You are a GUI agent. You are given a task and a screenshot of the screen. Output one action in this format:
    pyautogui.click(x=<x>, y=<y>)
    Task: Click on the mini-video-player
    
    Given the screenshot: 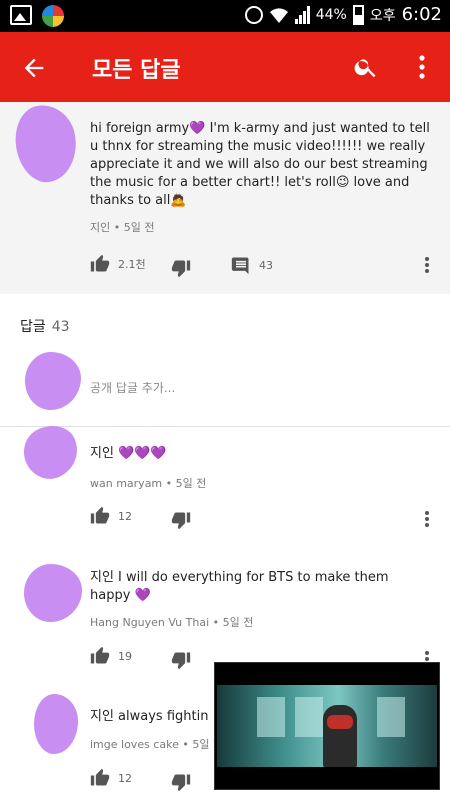 What is the action you would take?
    pyautogui.click(x=327, y=726)
    